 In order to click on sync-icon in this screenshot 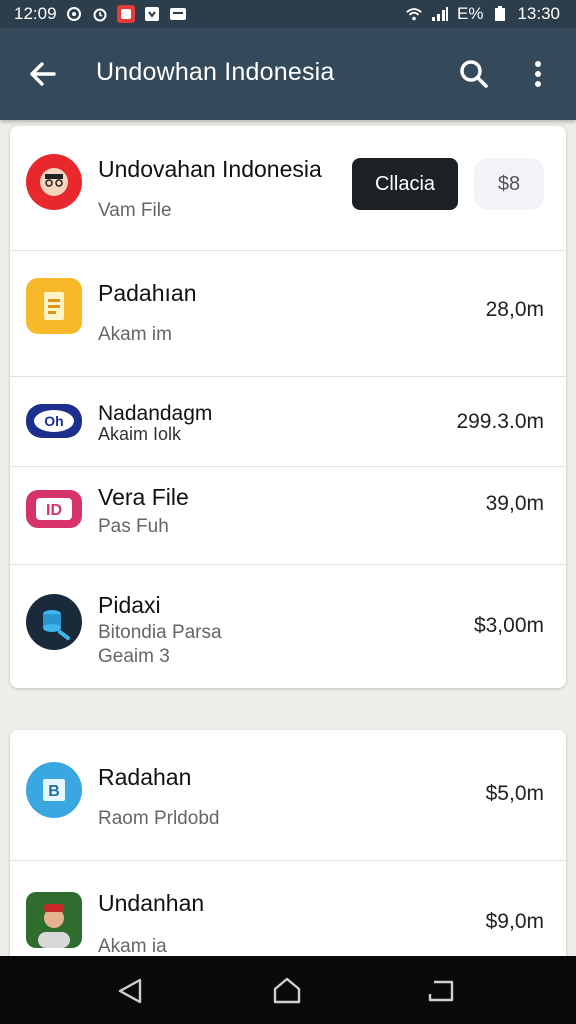, I will do `click(74, 14)`.